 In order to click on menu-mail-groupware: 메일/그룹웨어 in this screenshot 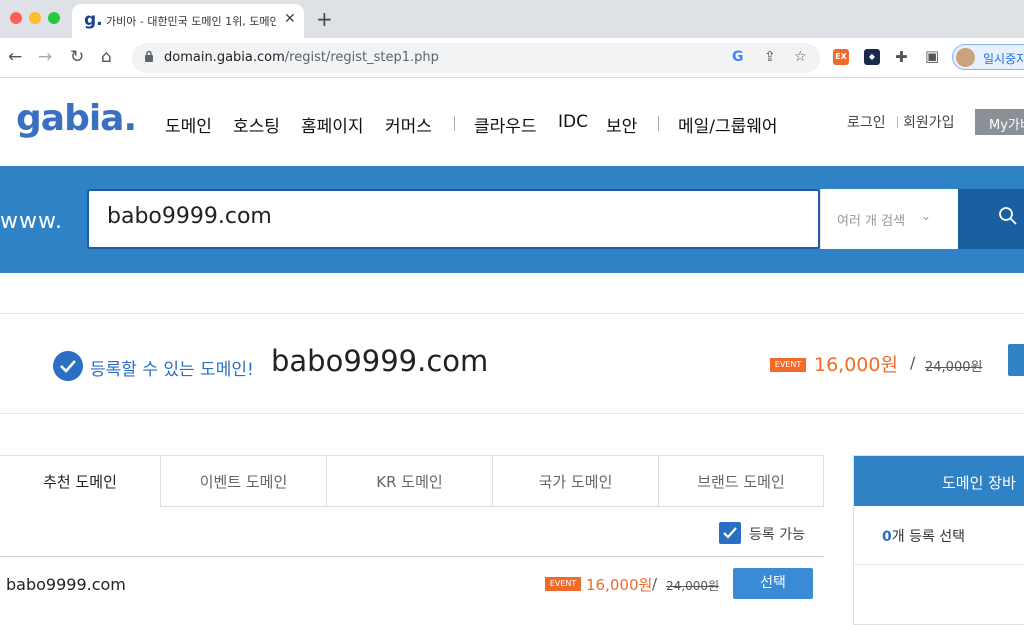, I will do `click(728, 124)`.